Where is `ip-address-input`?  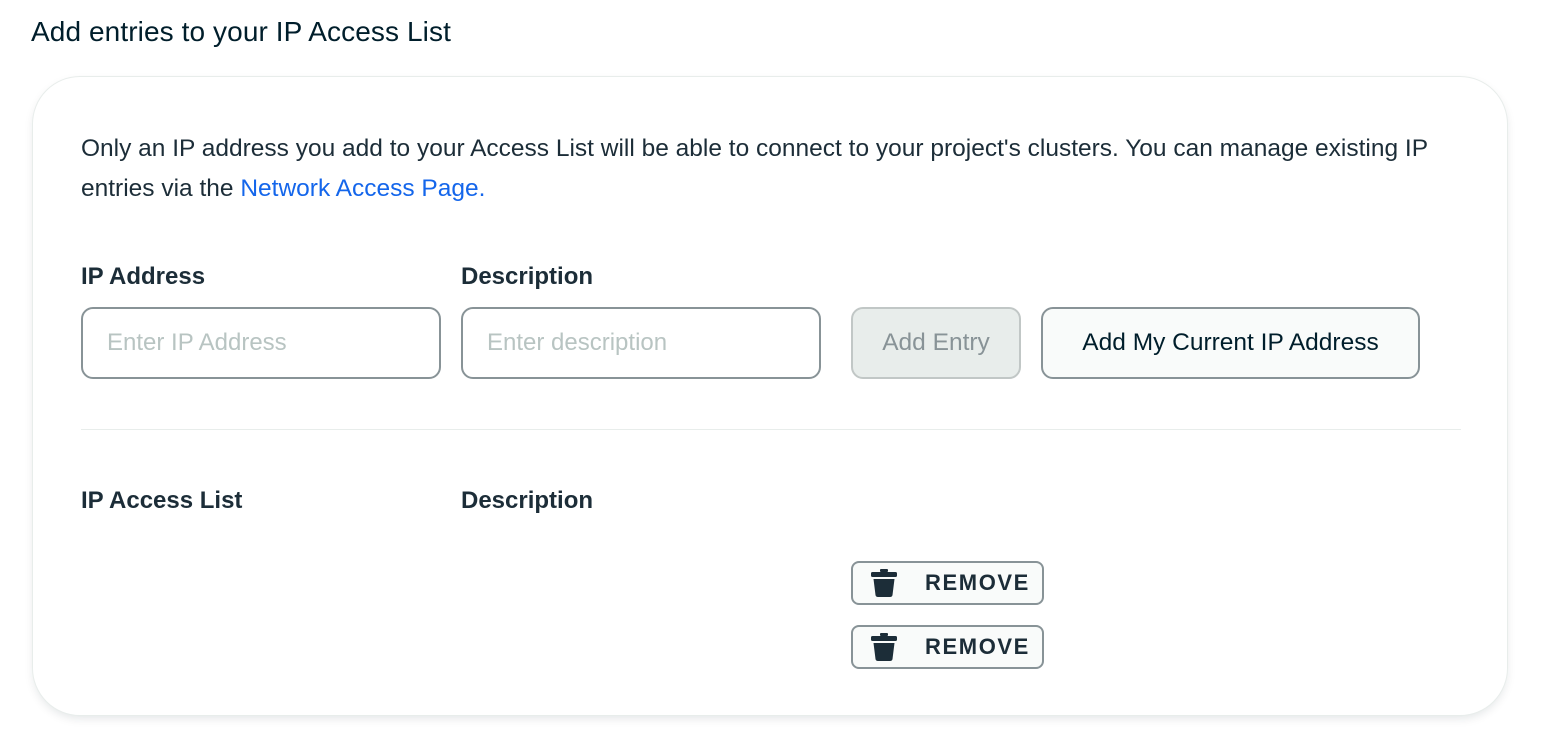
ip-address-input is located at coordinates (261, 343).